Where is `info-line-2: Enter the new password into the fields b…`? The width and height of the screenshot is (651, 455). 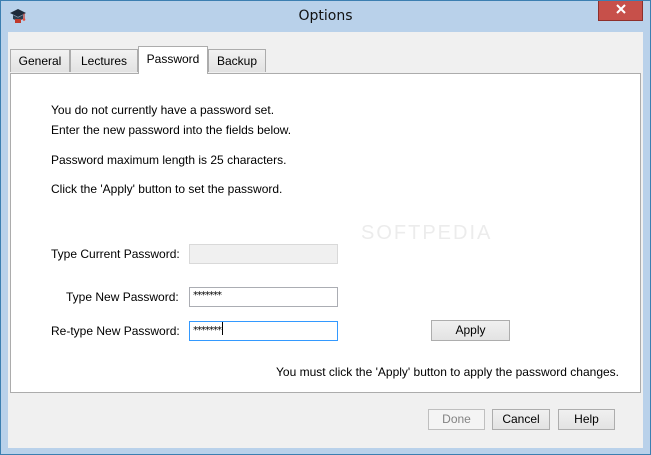 info-line-2: Enter the new password into the fields b… is located at coordinates (171, 130).